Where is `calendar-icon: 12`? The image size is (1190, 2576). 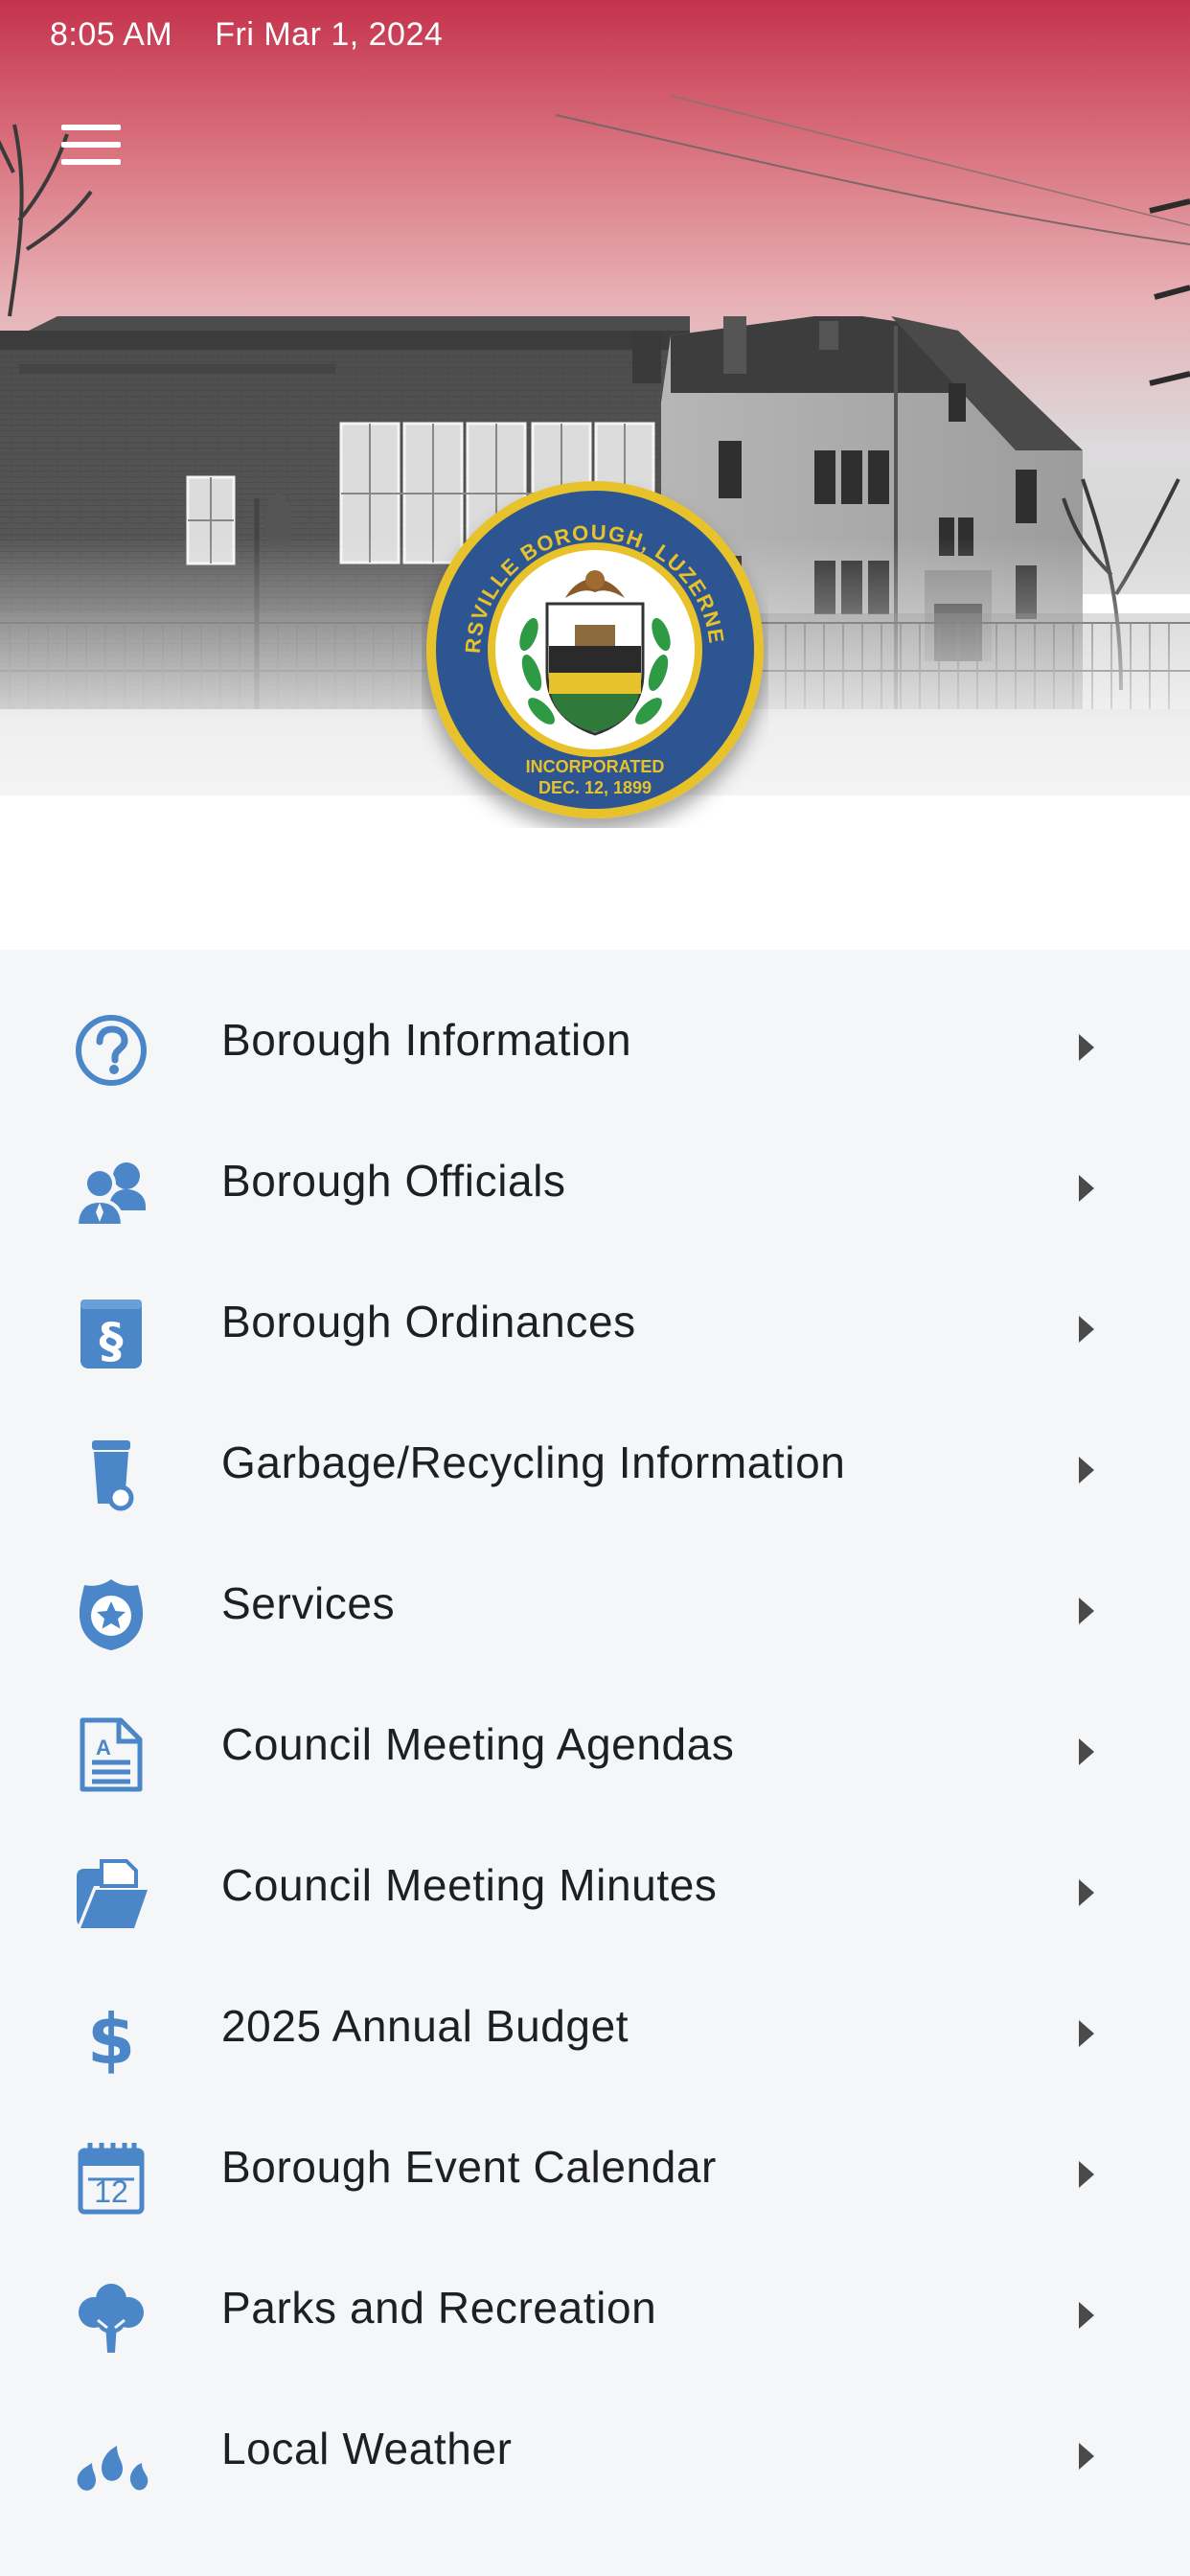 calendar-icon: 12 is located at coordinates (111, 2179).